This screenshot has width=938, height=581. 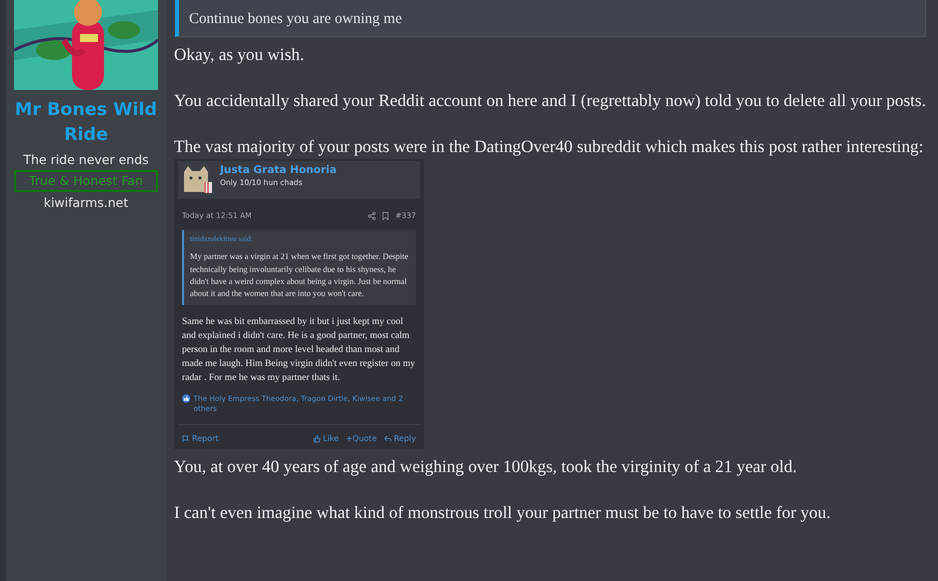 What do you see at coordinates (400, 438) in the screenshot?
I see `action-link: Reply` at bounding box center [400, 438].